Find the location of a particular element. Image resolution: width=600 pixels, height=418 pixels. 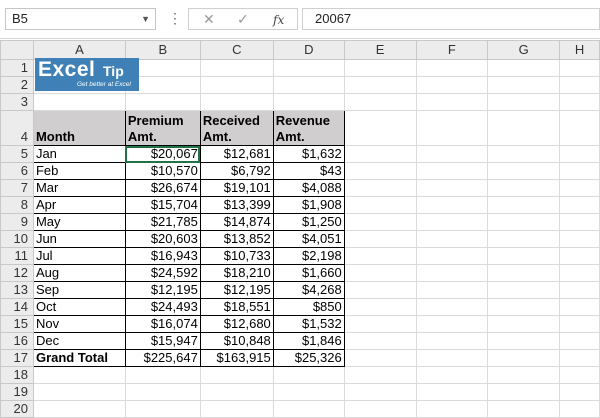

revenue-cell: $1,660 is located at coordinates (308, 273).